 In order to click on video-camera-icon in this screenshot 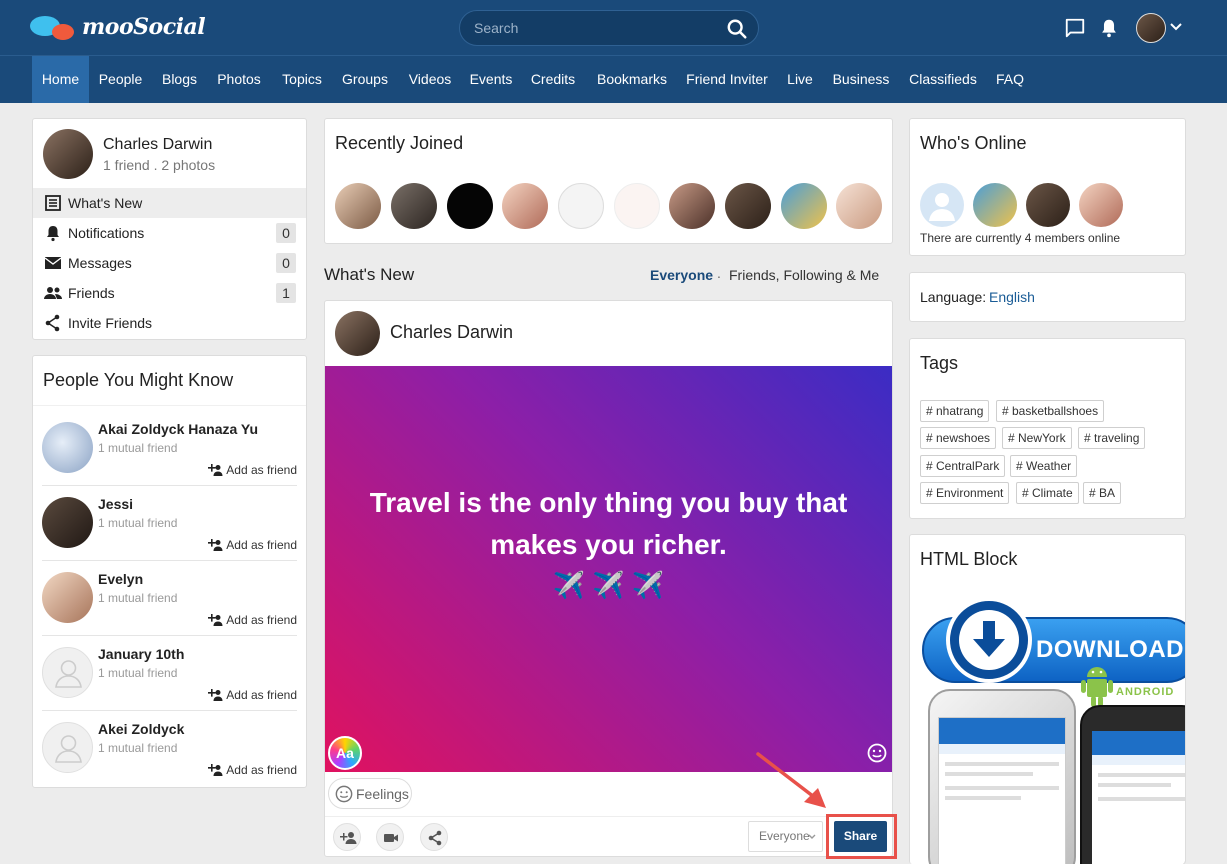, I will do `click(391, 838)`.